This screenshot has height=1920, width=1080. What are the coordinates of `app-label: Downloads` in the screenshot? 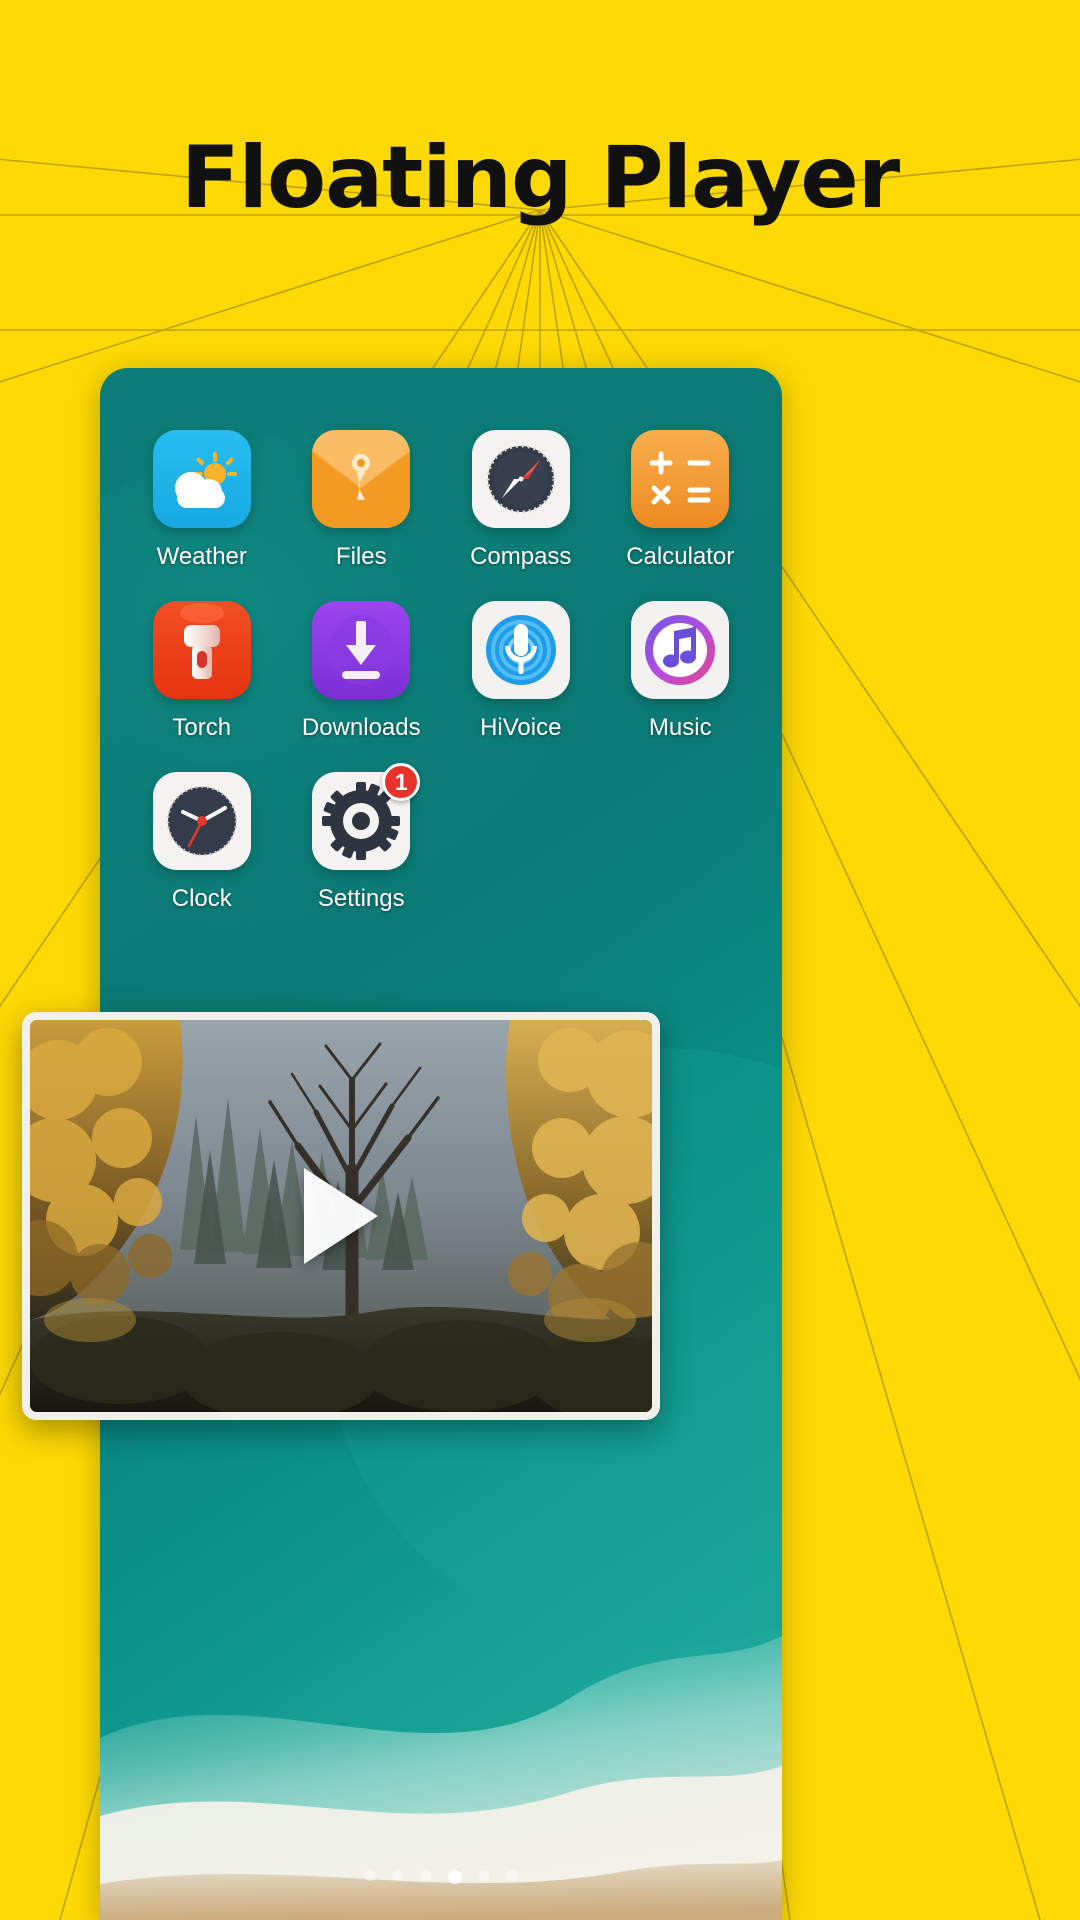 It's located at (361, 727).